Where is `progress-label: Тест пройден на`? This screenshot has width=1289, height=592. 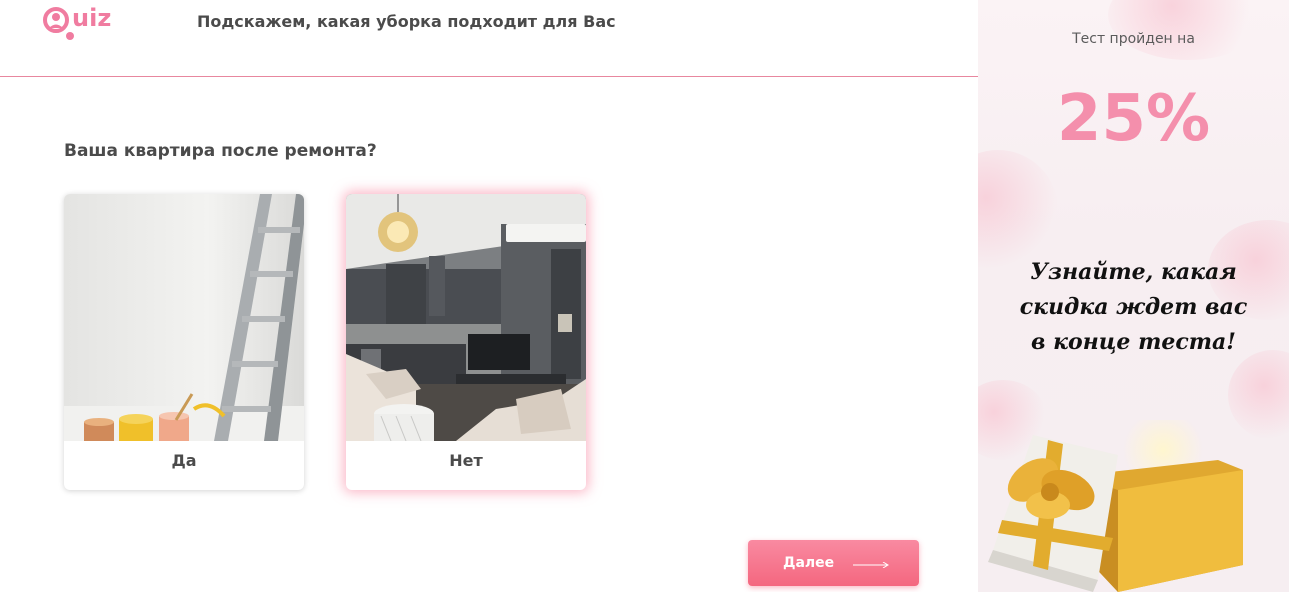
progress-label: Тест пройден на is located at coordinates (1133, 39).